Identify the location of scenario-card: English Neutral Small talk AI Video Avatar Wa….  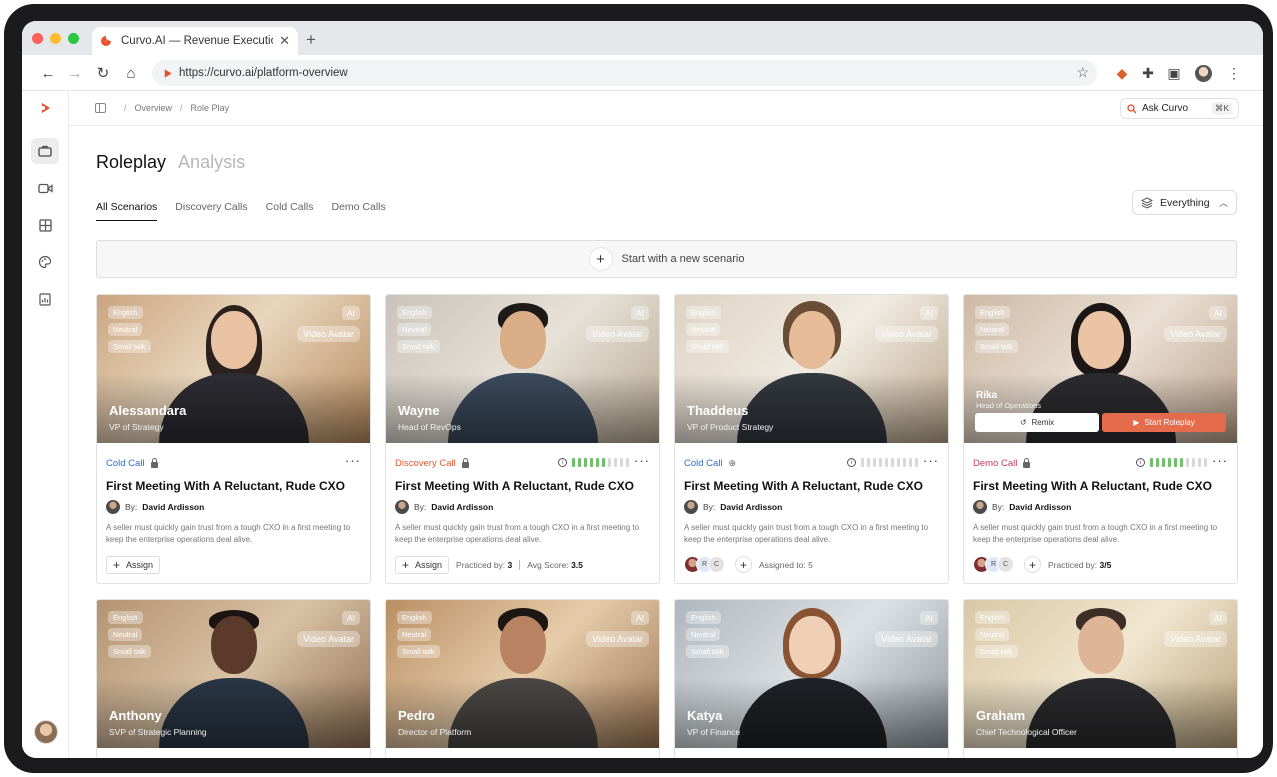
(522, 439).